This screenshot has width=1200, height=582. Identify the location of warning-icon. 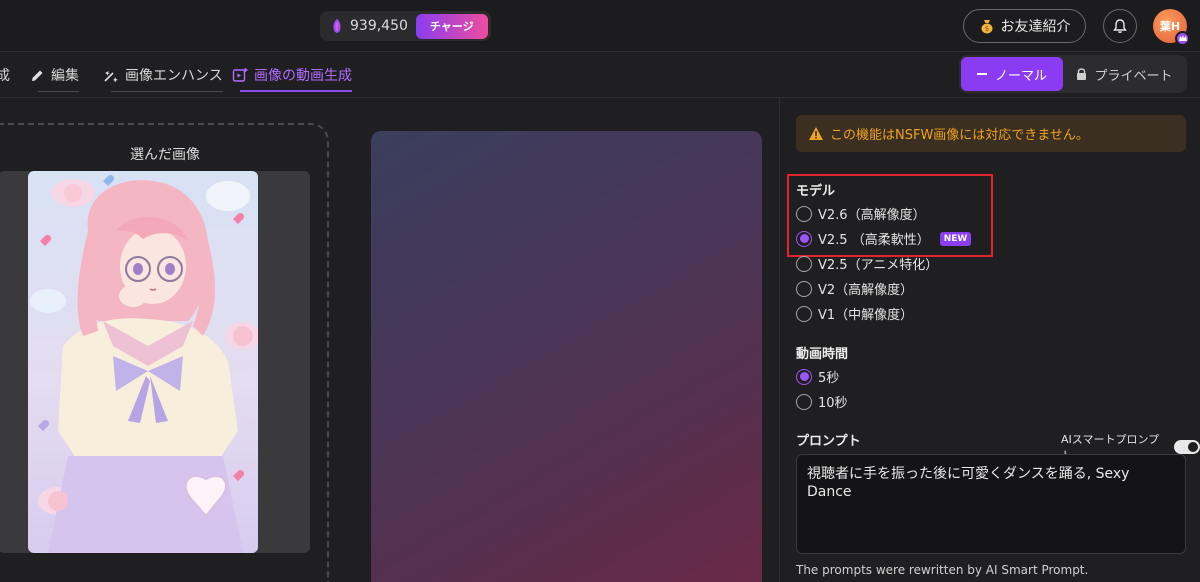
(816, 133).